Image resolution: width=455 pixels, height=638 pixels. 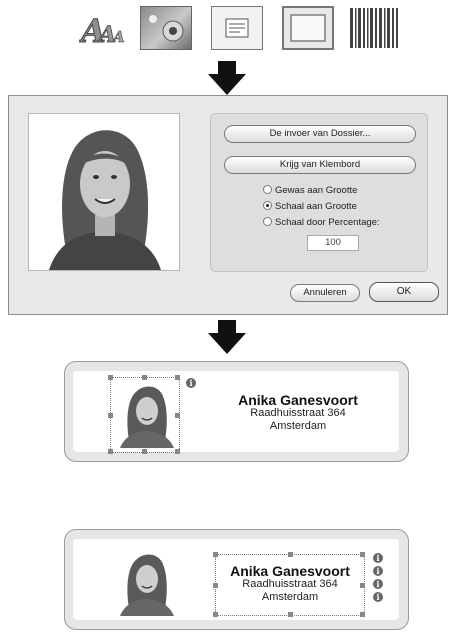 I want to click on text-tool-icon: A A A, so click(x=104, y=28).